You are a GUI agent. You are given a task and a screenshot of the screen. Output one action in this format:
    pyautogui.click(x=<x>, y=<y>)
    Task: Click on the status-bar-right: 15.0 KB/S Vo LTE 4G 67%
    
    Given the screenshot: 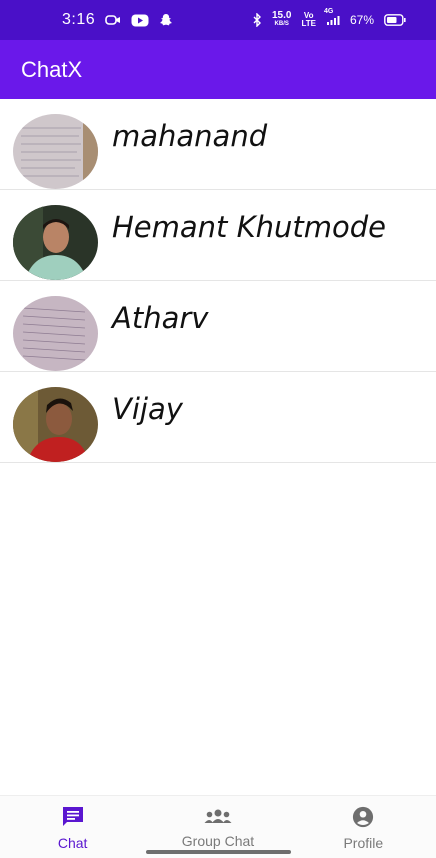 What is the action you would take?
    pyautogui.click(x=329, y=18)
    